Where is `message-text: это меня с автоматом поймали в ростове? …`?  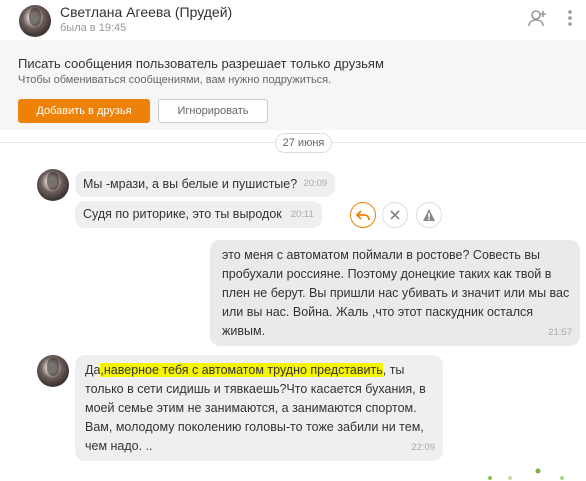
message-text: это меня с автоматом поймали в ростове? … is located at coordinates (396, 293).